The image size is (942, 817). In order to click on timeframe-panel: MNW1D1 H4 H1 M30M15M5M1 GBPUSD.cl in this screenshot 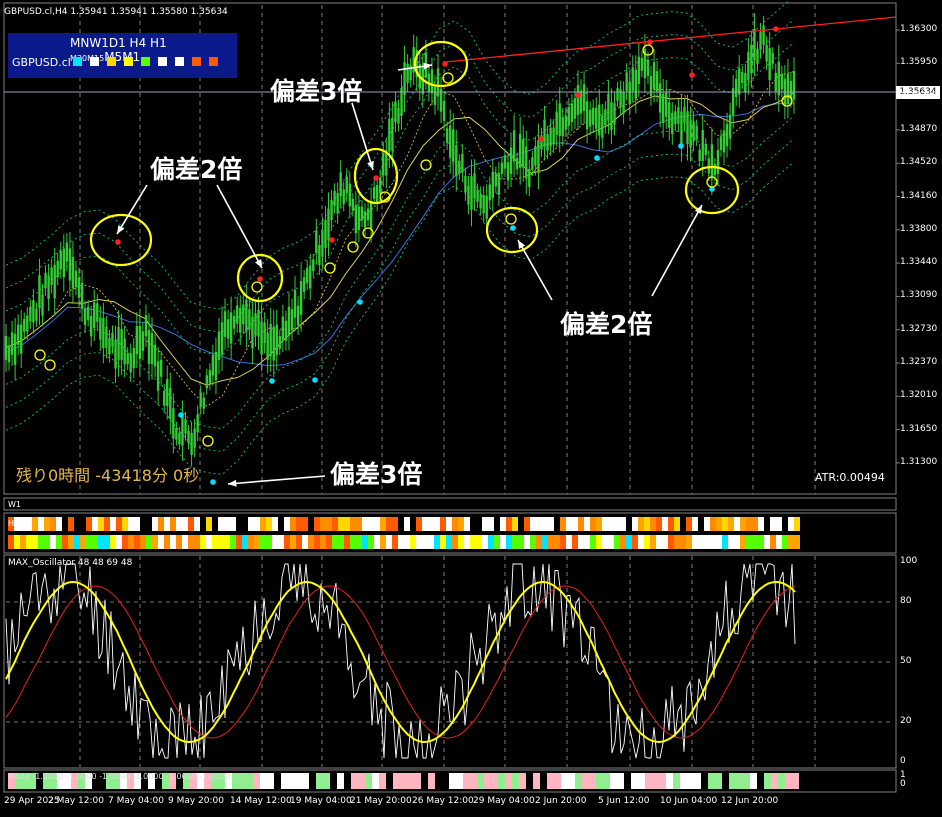, I will do `click(122, 55)`.